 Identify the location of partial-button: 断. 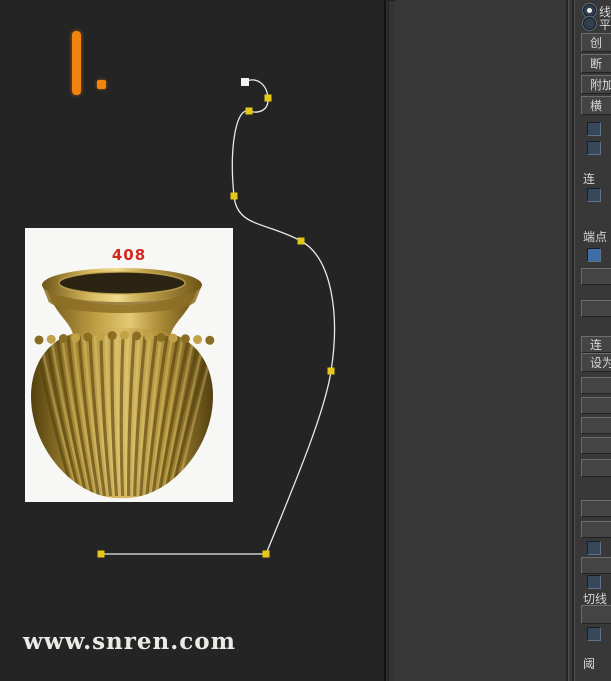
(596, 63).